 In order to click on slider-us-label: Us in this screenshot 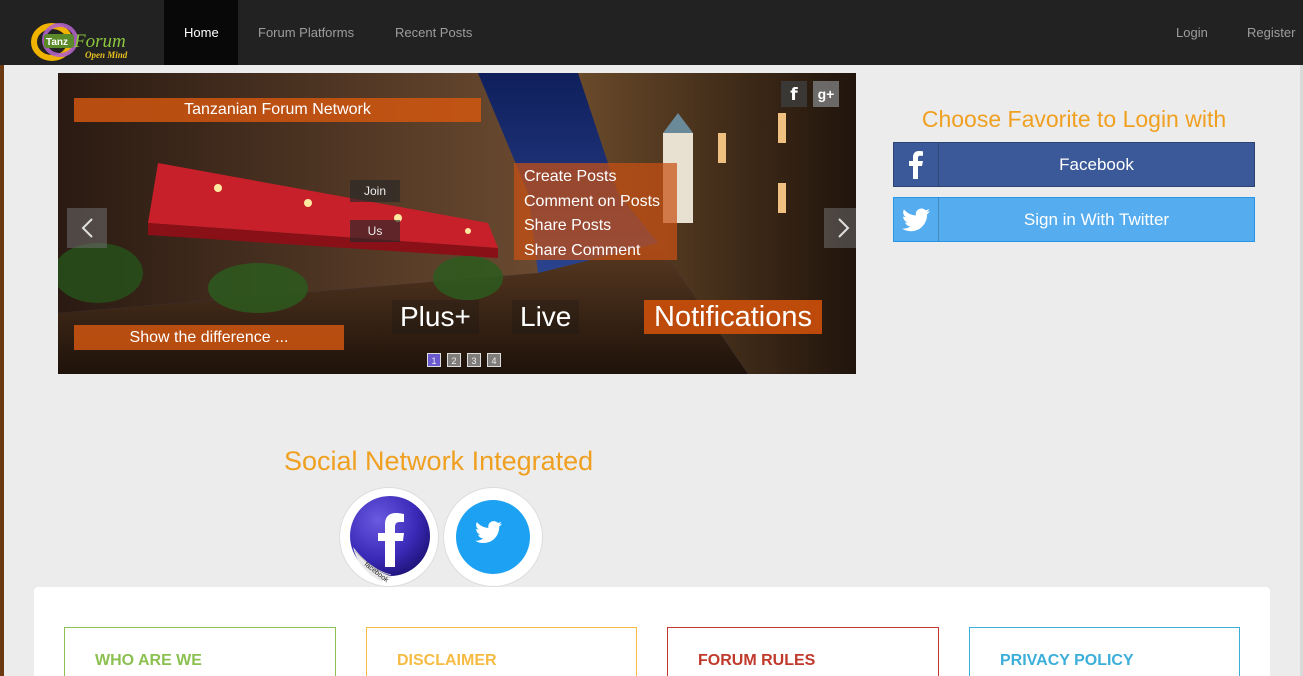, I will do `click(375, 231)`.